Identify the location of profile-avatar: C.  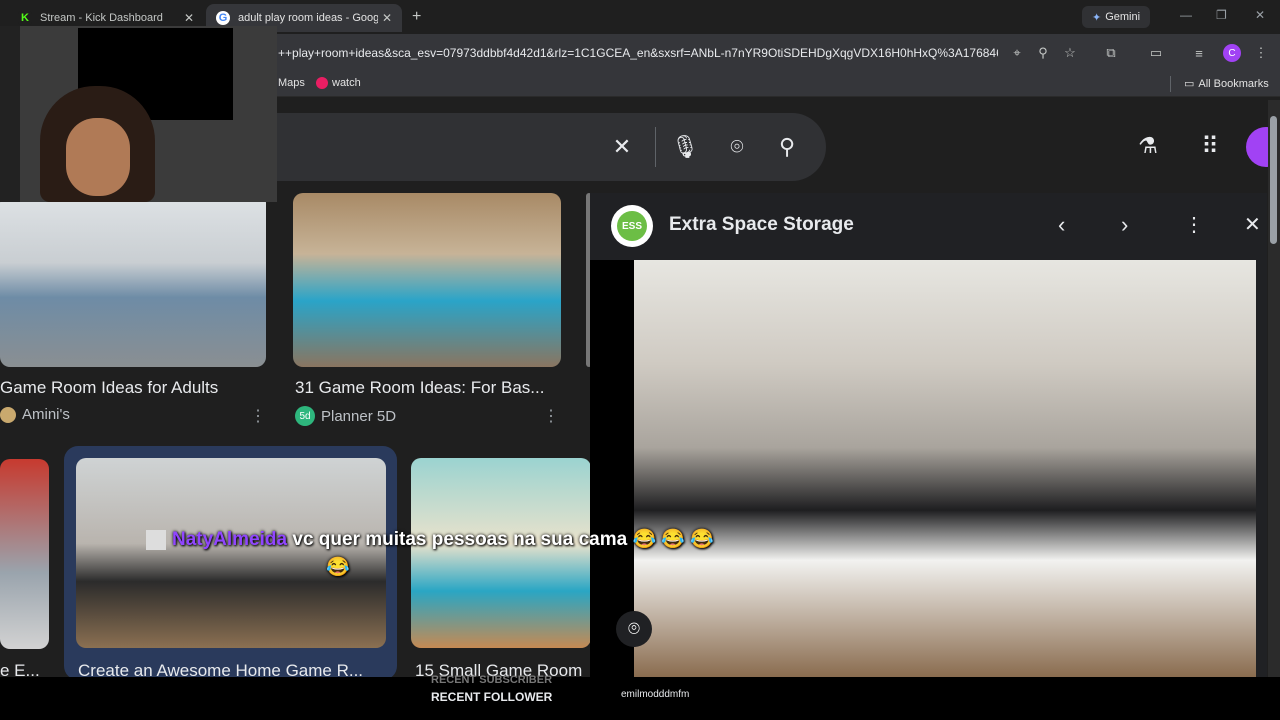
(1232, 53).